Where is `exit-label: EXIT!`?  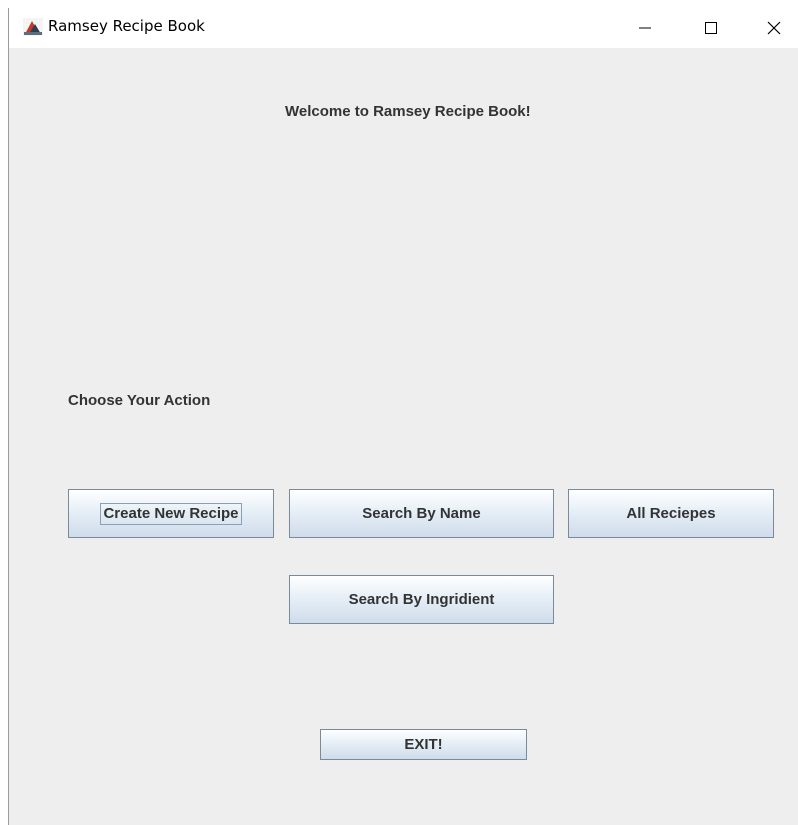 exit-label: EXIT! is located at coordinates (423, 744).